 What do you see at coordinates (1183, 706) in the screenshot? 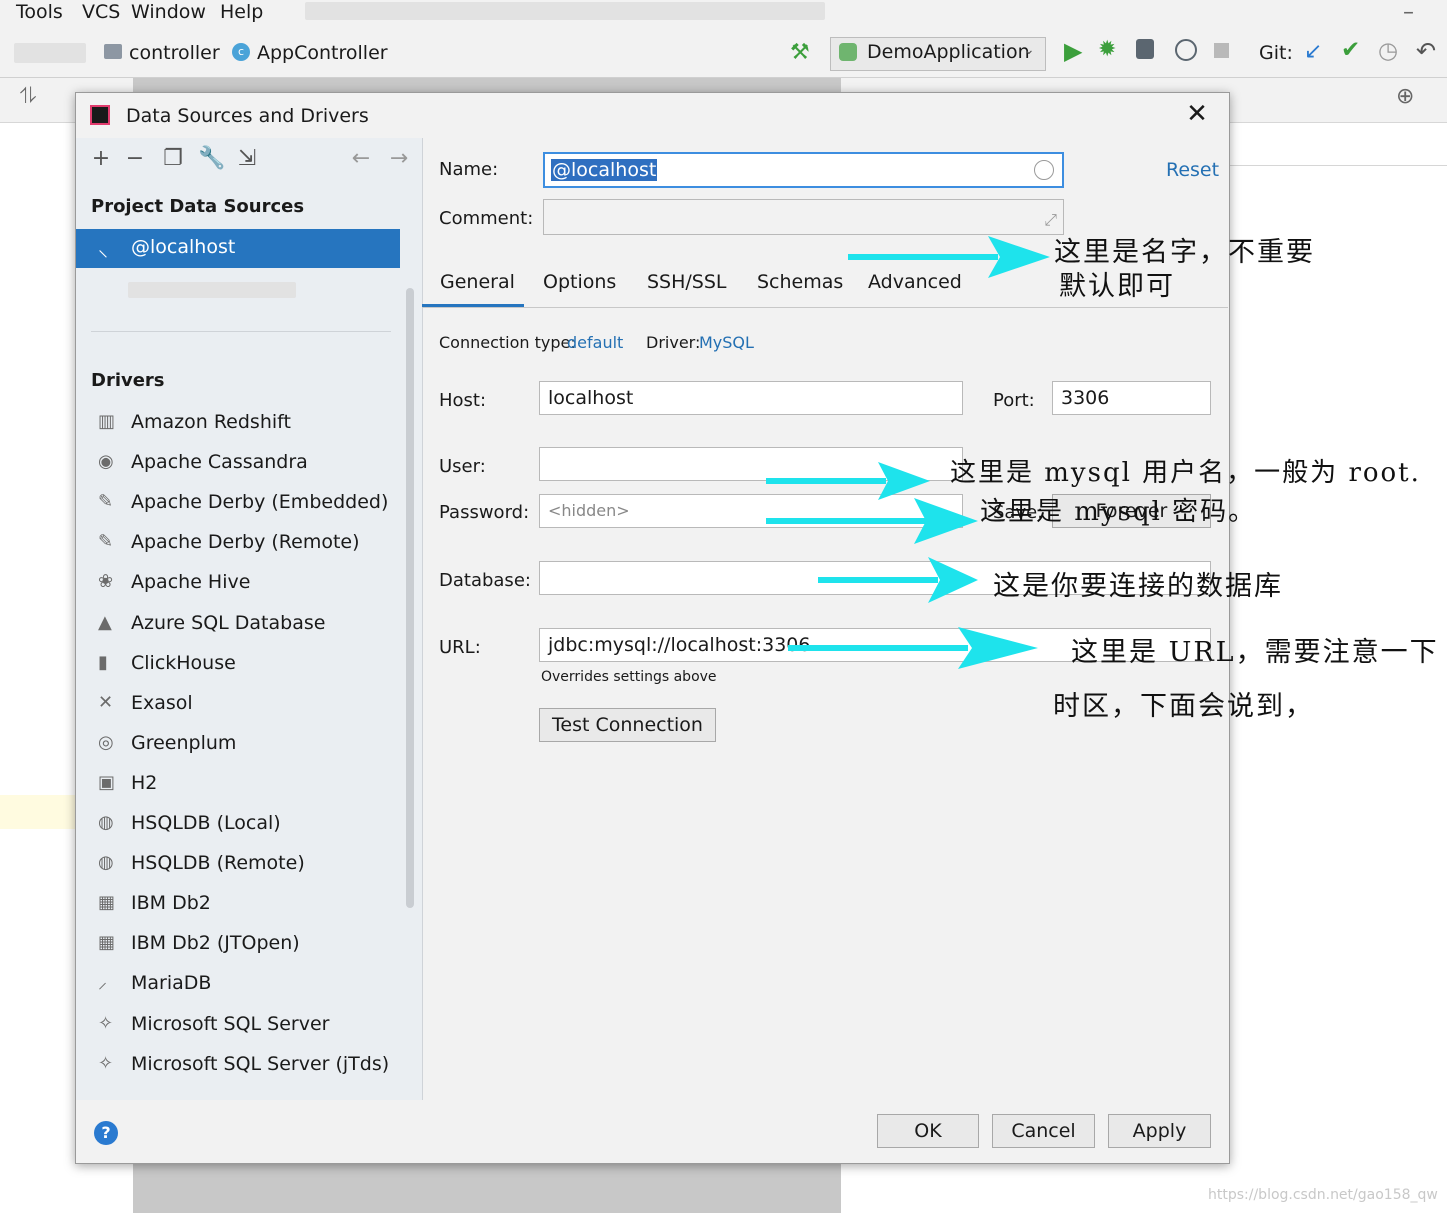
I see `annotation-url-2: 时区，下面会说到，` at bounding box center [1183, 706].